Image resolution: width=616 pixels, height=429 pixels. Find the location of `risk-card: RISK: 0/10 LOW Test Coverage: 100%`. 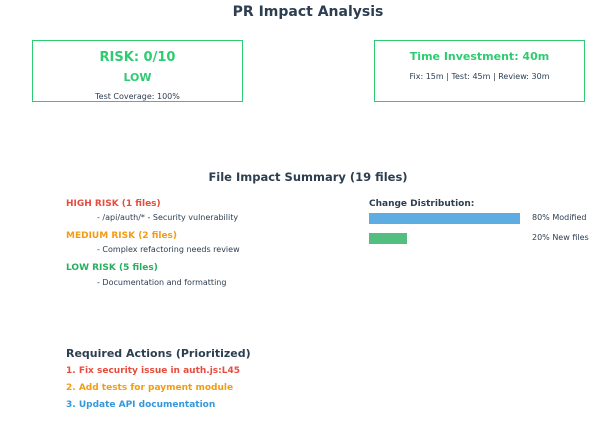

risk-card: RISK: 0/10 LOW Test Coverage: 100% is located at coordinates (137, 71).